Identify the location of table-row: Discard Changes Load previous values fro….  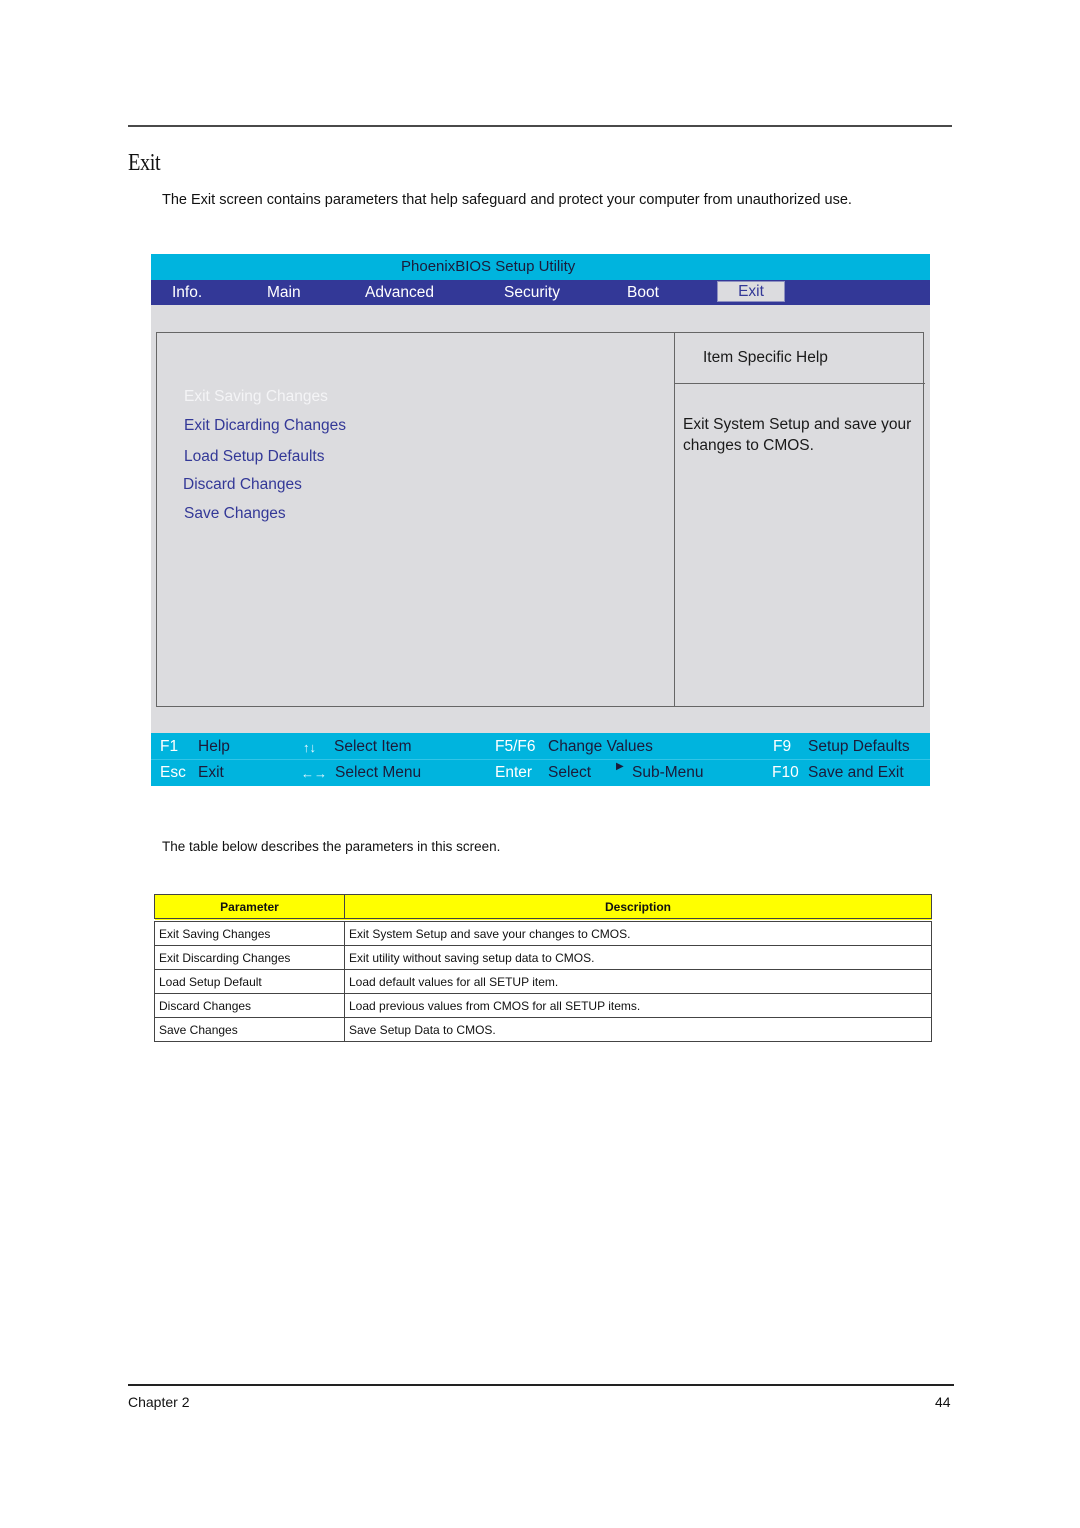
(543, 1005).